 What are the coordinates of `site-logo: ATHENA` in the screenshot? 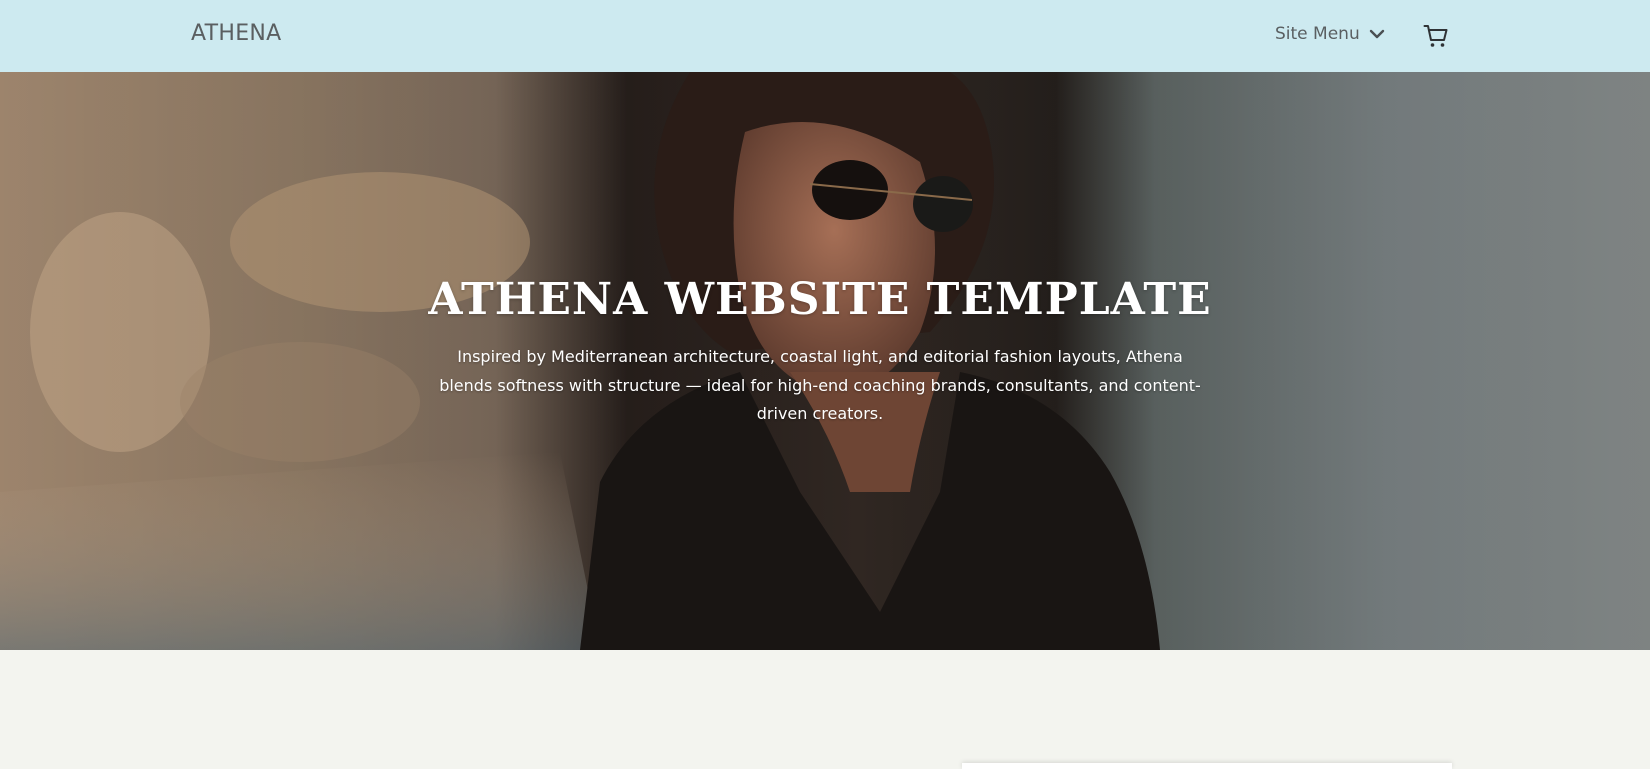 It's located at (236, 33).